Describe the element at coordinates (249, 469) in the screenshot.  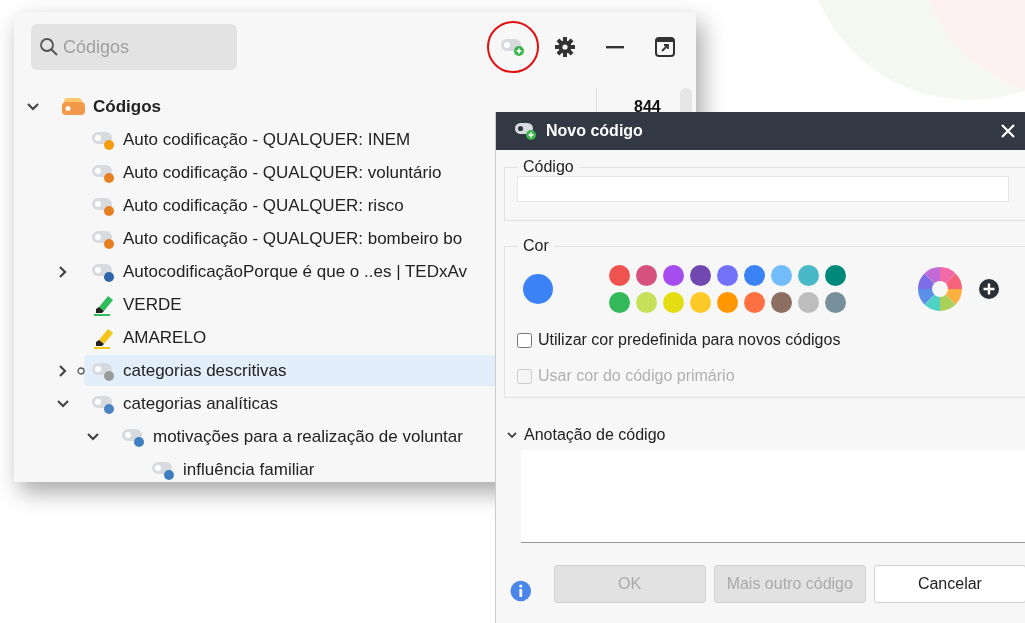
I see `tree-label: influência familiar` at that location.